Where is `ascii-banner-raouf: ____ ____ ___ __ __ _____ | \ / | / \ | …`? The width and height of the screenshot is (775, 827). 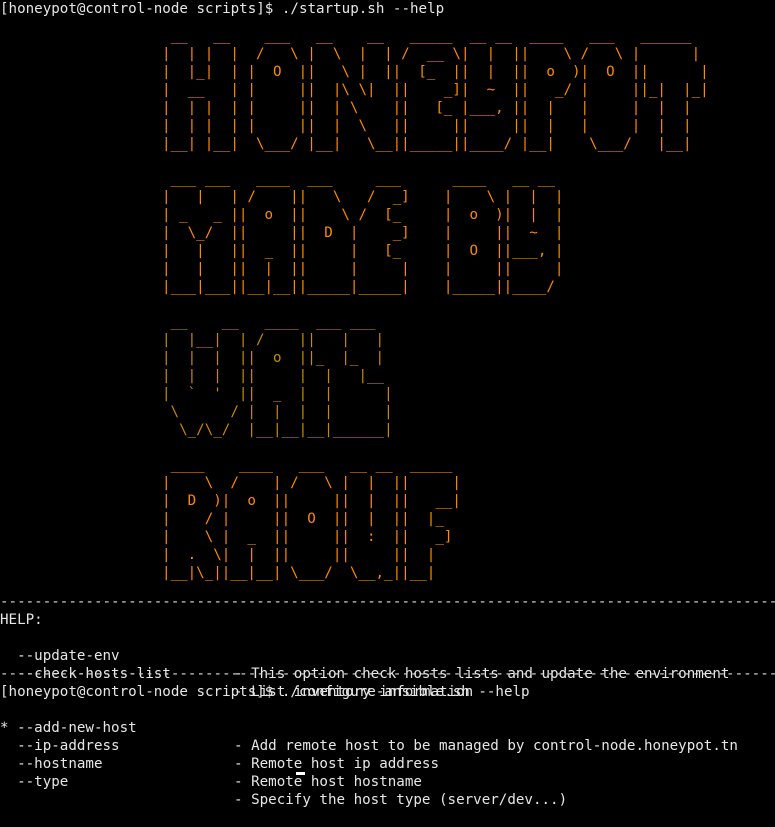 ascii-banner-raouf: ____ ____ ___ __ __ _____ | \ / | / \ | … is located at coordinates (311, 519).